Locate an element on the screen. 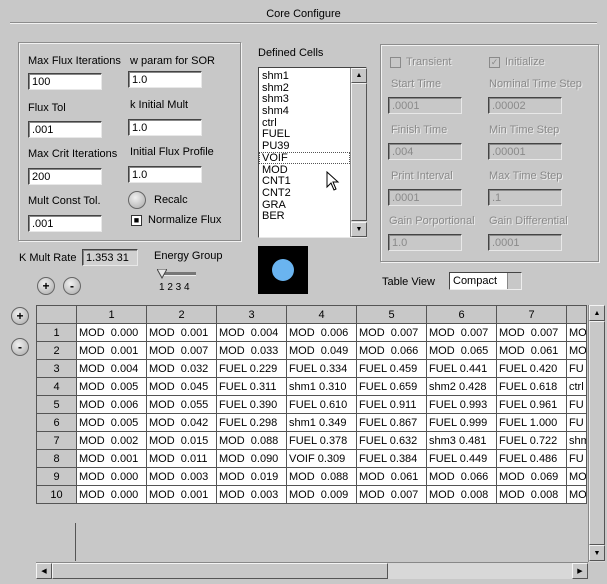 This screenshot has height=584, width=607. defined-cell-item: shm1 is located at coordinates (304, 76).